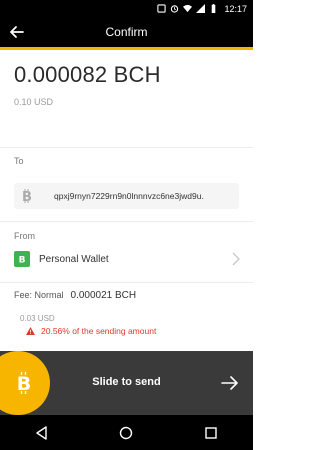  I want to click on battery-icon, so click(214, 8).